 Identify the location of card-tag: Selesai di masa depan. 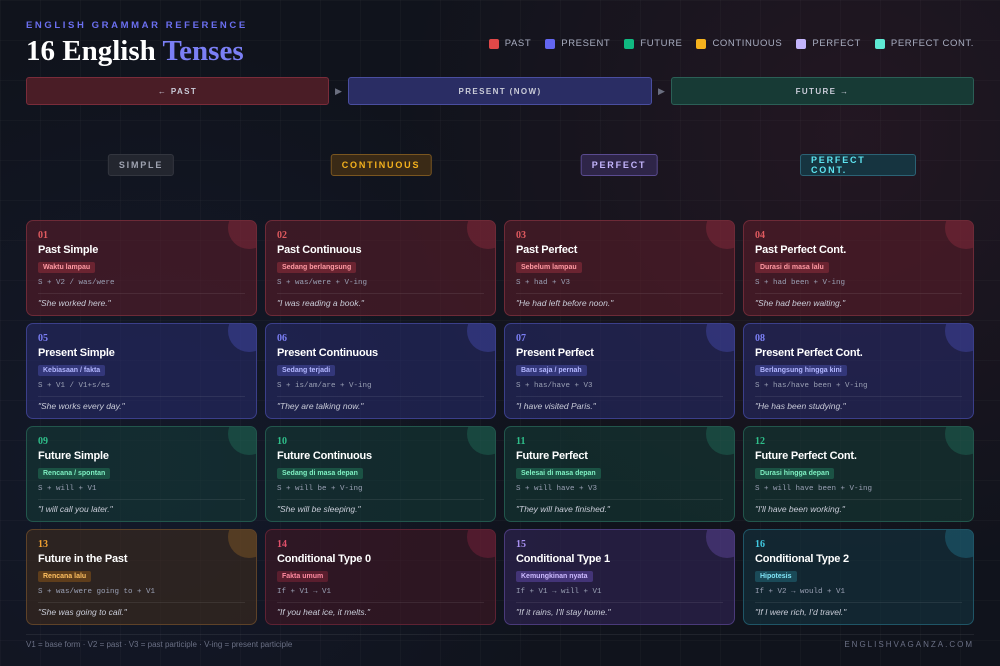
(558, 473).